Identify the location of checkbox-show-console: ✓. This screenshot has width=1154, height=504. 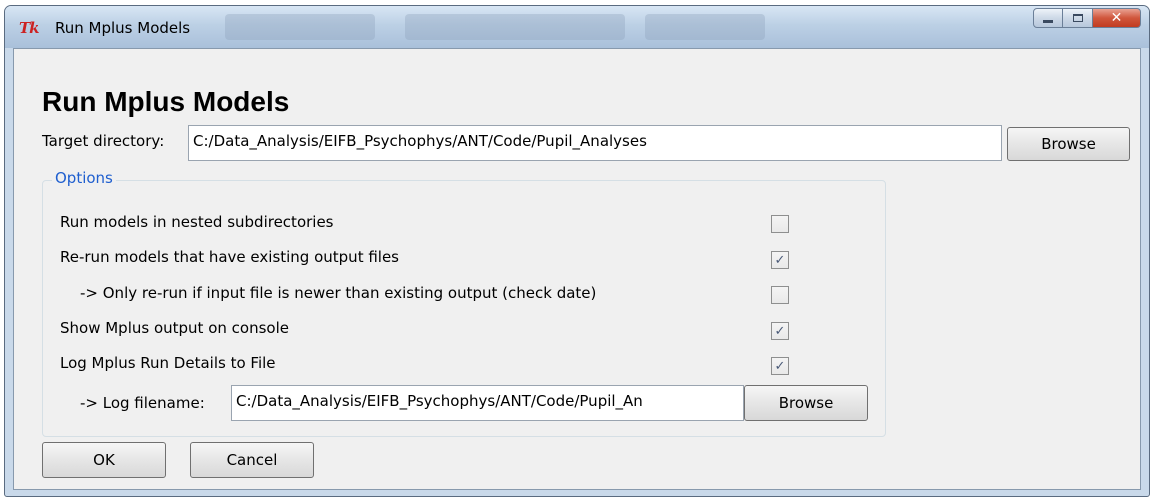
(780, 331).